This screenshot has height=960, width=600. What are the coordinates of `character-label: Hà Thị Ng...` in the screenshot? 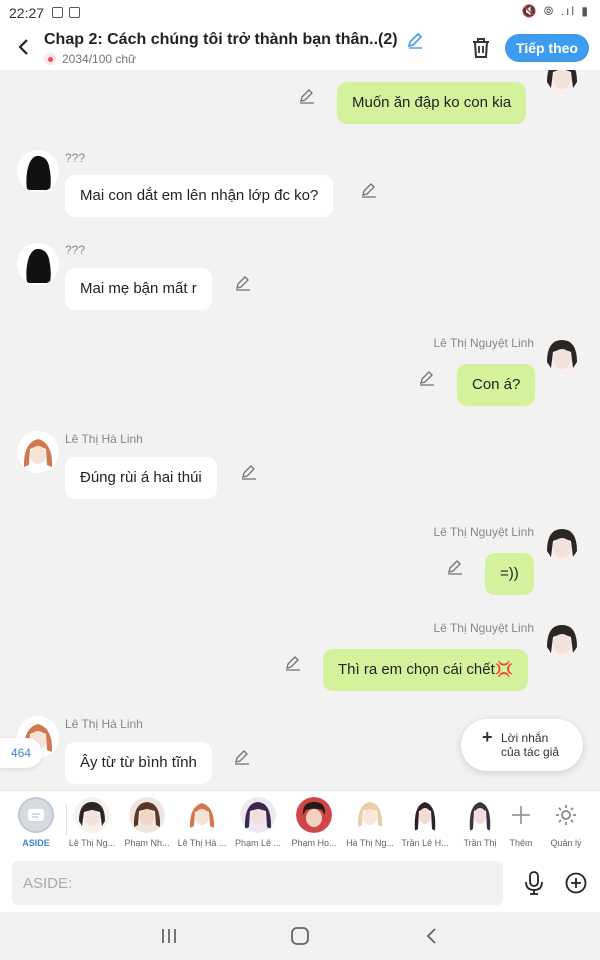 It's located at (370, 843).